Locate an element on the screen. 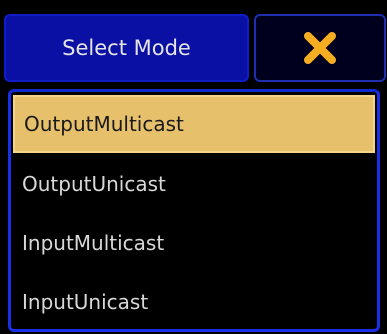 This screenshot has height=334, width=387. dialog-title: Select Mode is located at coordinates (126, 48).